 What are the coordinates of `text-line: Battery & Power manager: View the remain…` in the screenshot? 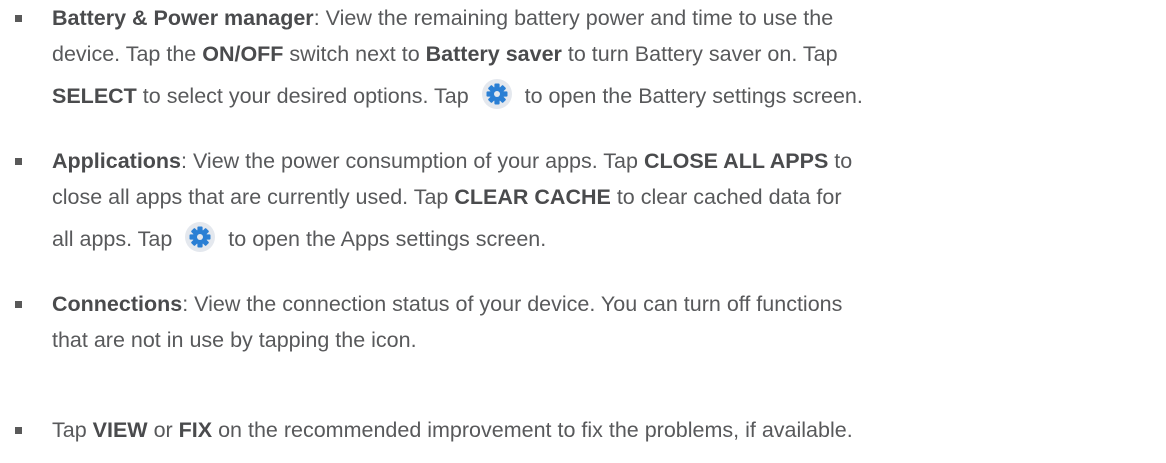 It's located at (443, 18).